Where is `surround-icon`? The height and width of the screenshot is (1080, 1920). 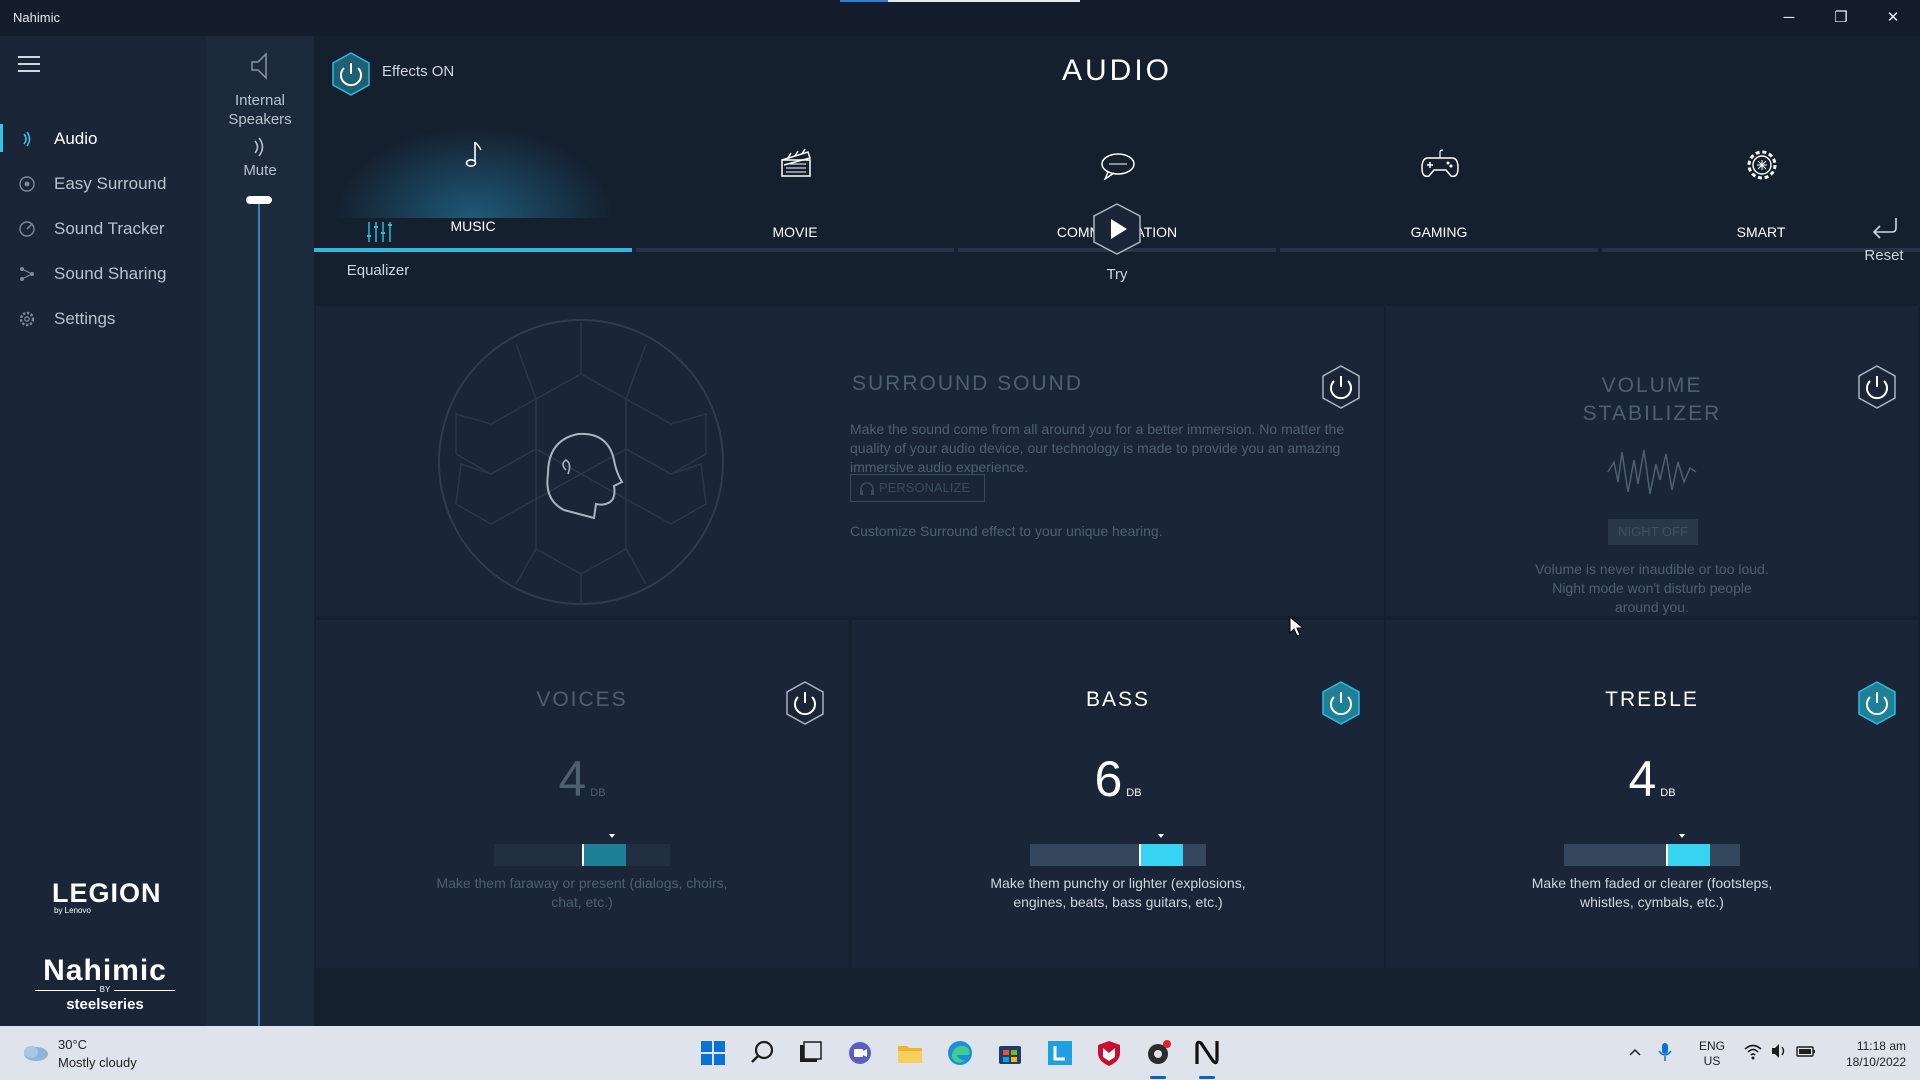 surround-icon is located at coordinates (27, 184).